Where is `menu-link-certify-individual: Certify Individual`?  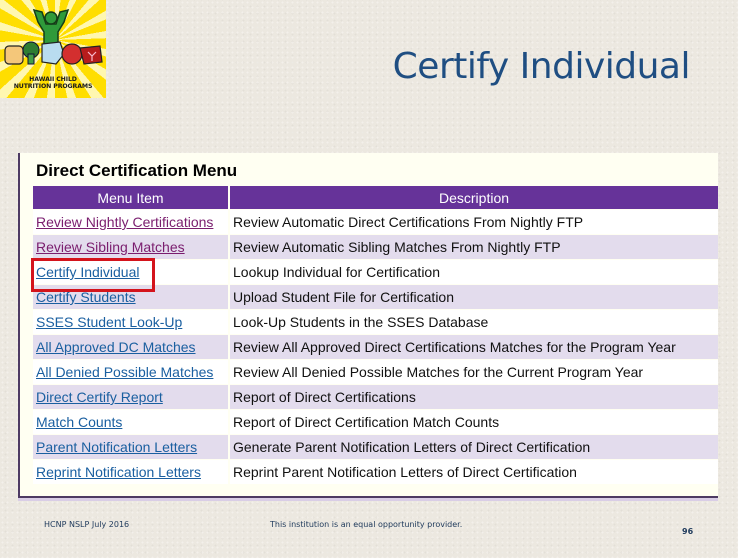 menu-link-certify-individual: Certify Individual is located at coordinates (88, 272).